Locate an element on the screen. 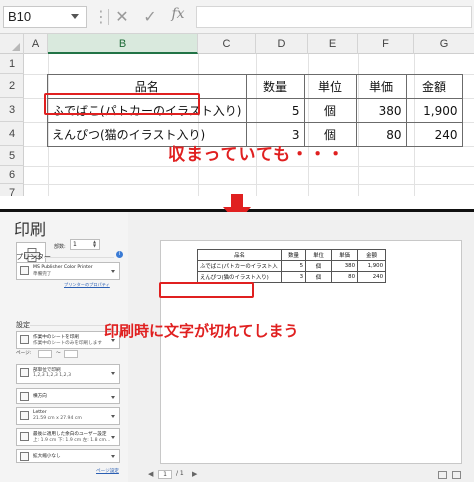  collate-desc: 1,2,3 1,2,3 1,2,3 is located at coordinates (52, 375).